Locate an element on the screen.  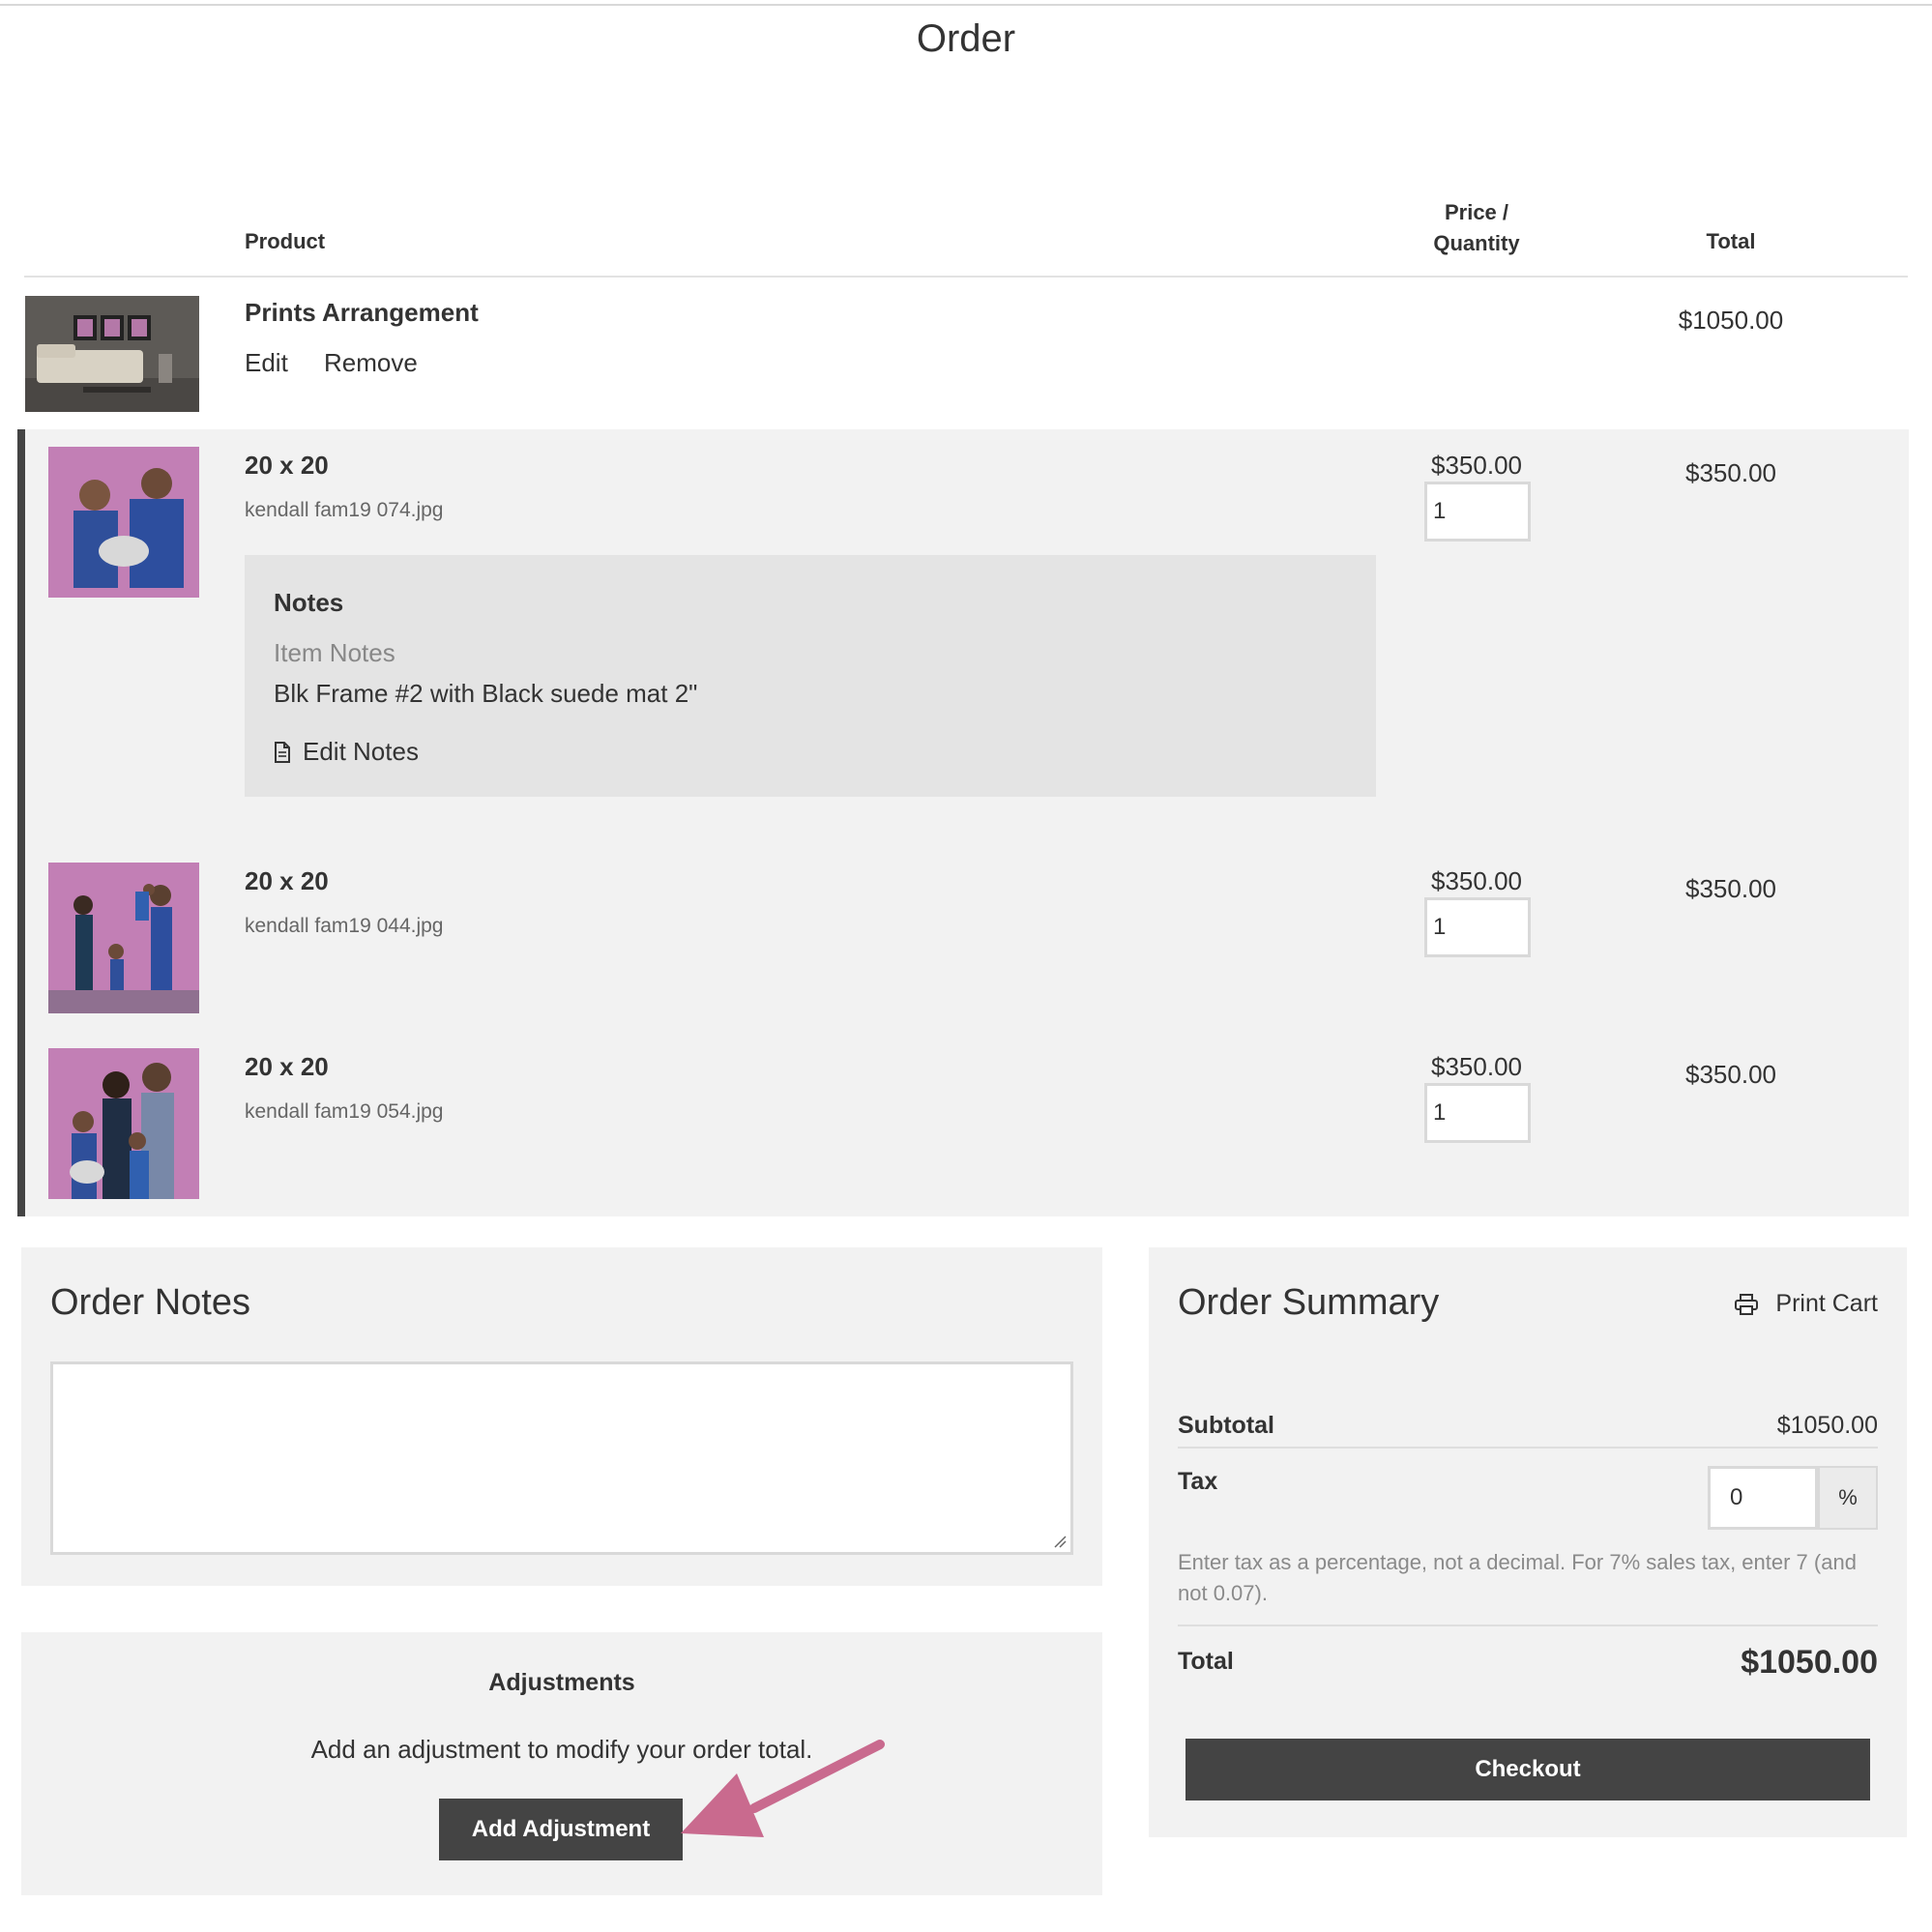
order-notes-title: Order Notes is located at coordinates (150, 1302).